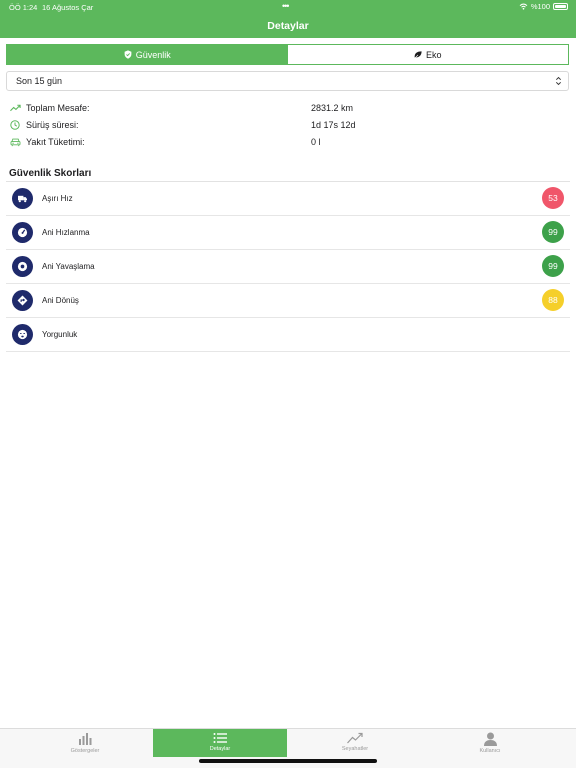 The width and height of the screenshot is (576, 768). What do you see at coordinates (68, 266) in the screenshot?
I see `score-label: Ani Yavaşlama` at bounding box center [68, 266].